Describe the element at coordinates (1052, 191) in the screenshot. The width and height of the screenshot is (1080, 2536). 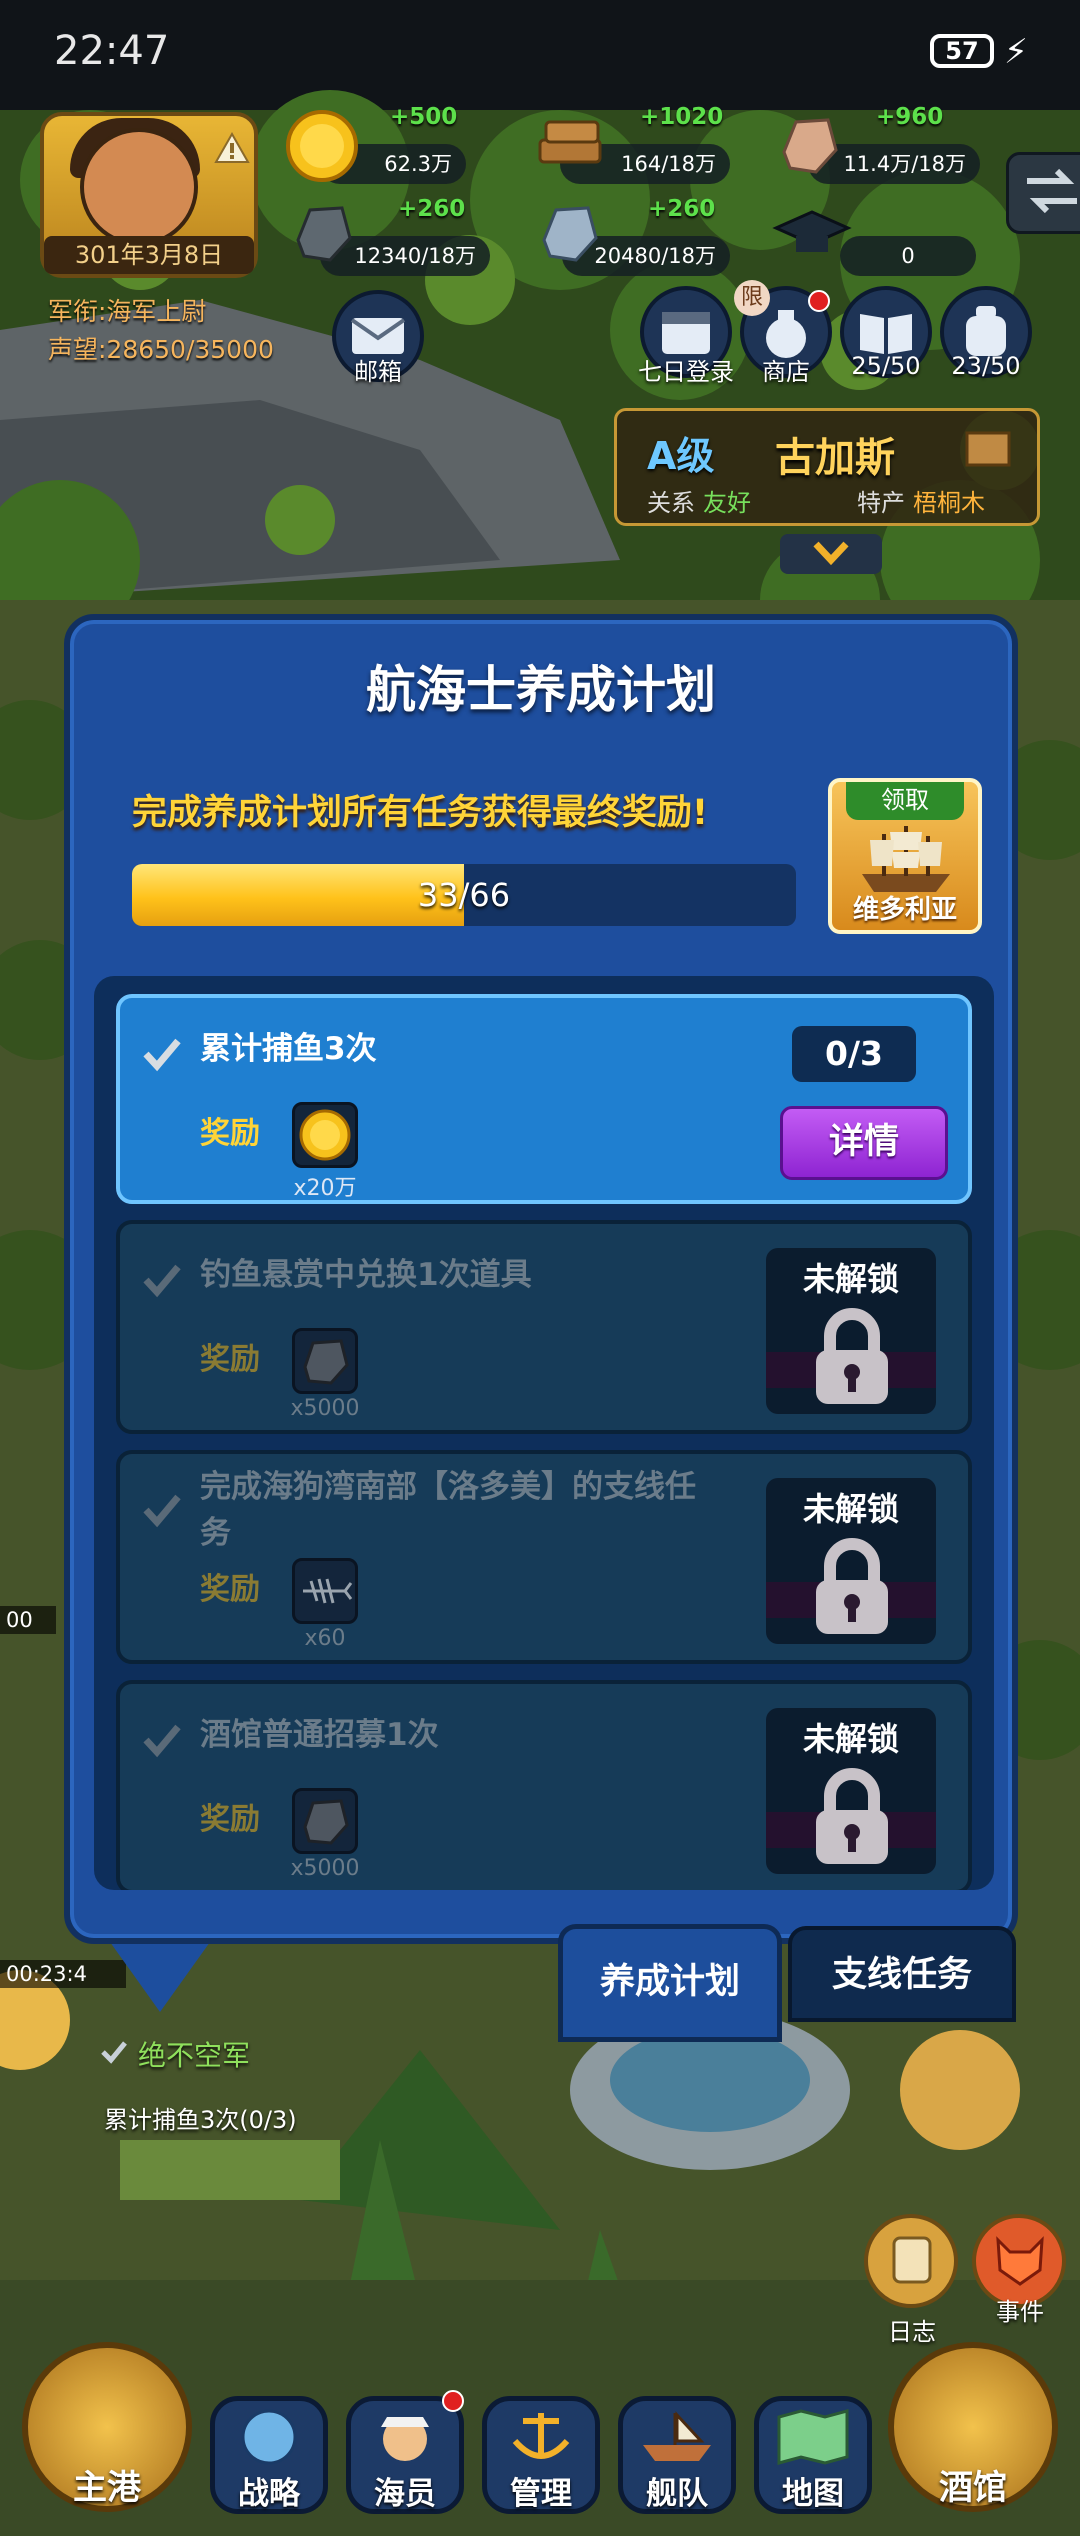
I see `swap-arrows-icon` at that location.